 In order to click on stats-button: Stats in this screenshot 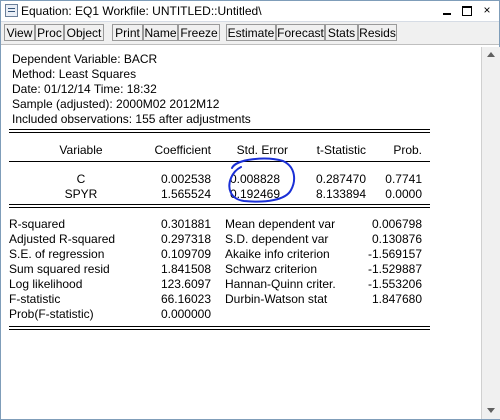, I will do `click(341, 32)`.